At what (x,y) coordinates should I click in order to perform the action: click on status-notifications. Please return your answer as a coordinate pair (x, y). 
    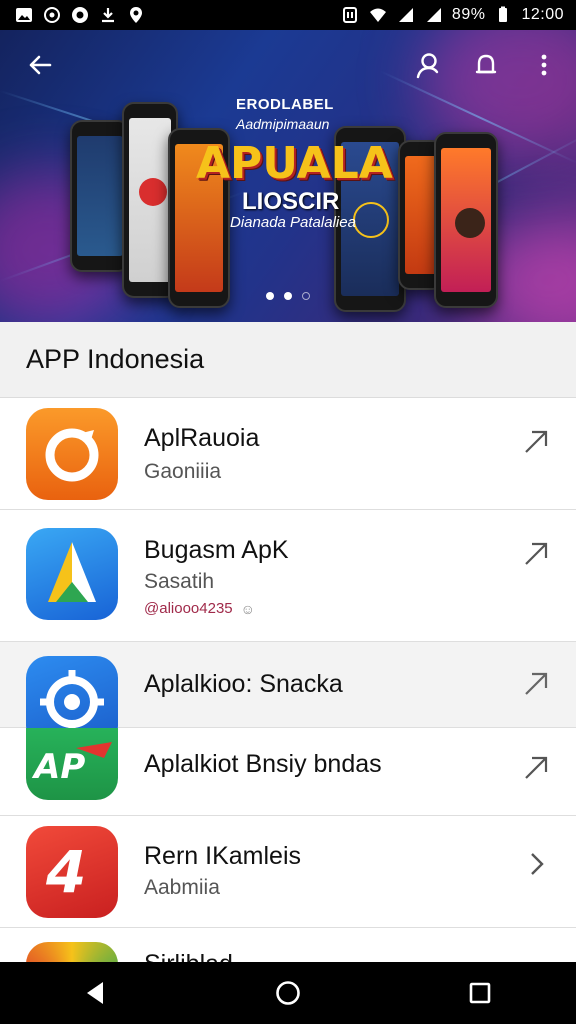
    Looking at the image, I should click on (80, 15).